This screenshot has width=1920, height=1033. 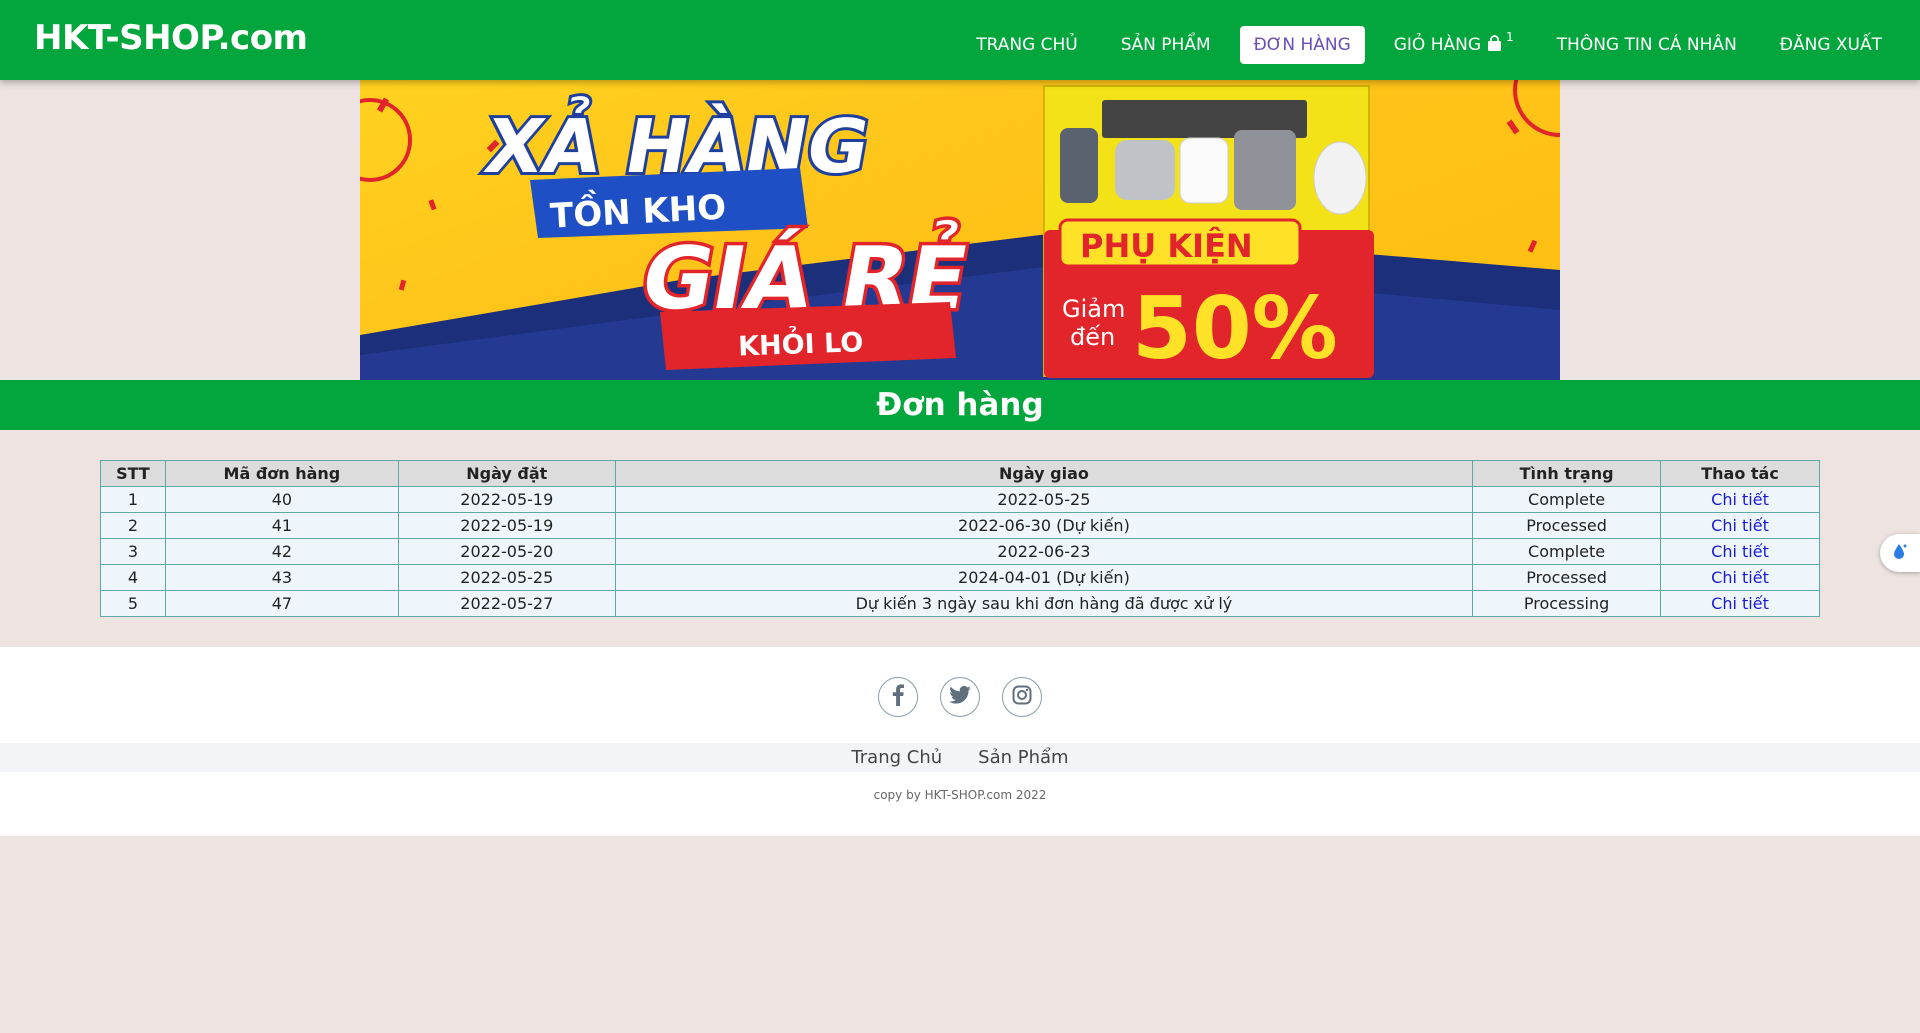 I want to click on cell-stt: 2, so click(x=133, y=525).